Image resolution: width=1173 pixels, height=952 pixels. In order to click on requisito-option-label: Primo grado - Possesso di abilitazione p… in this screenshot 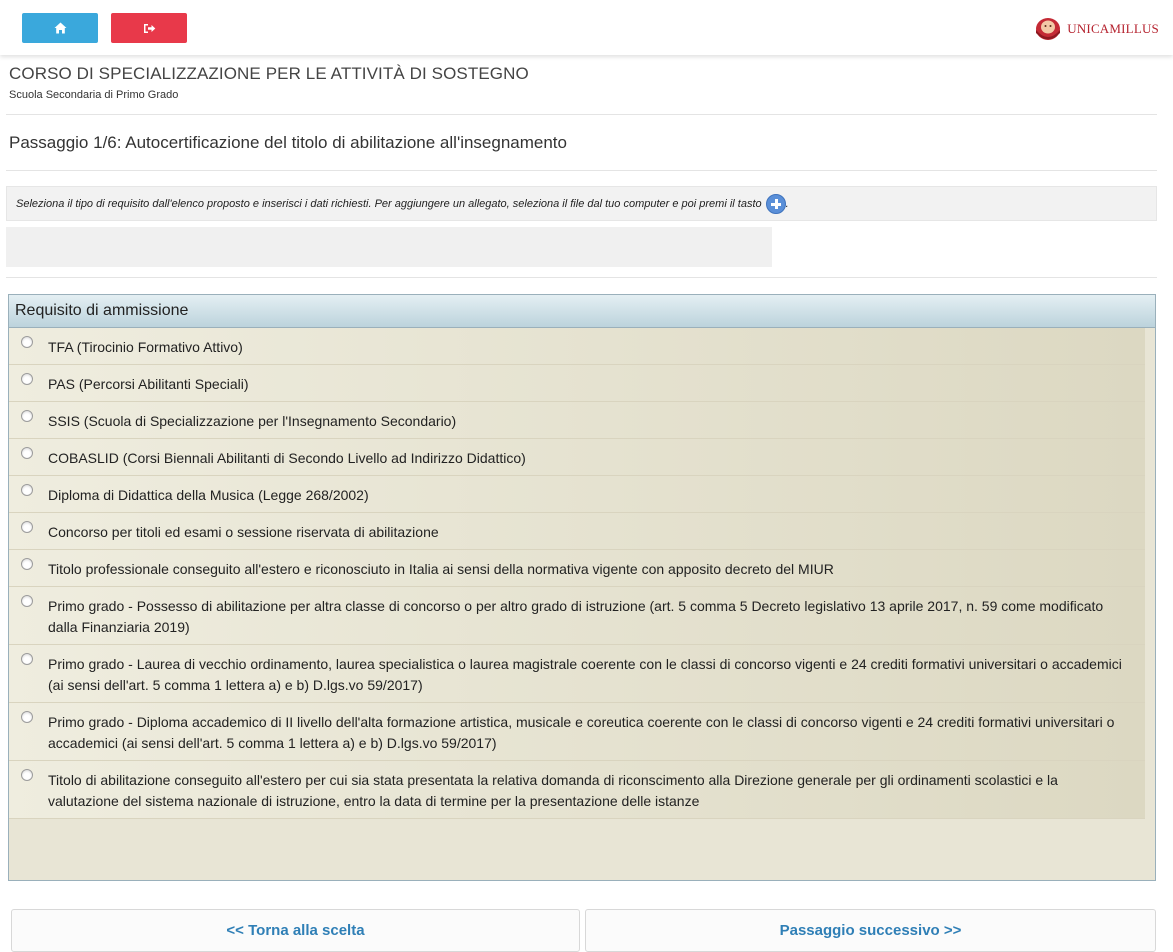, I will do `click(576, 616)`.